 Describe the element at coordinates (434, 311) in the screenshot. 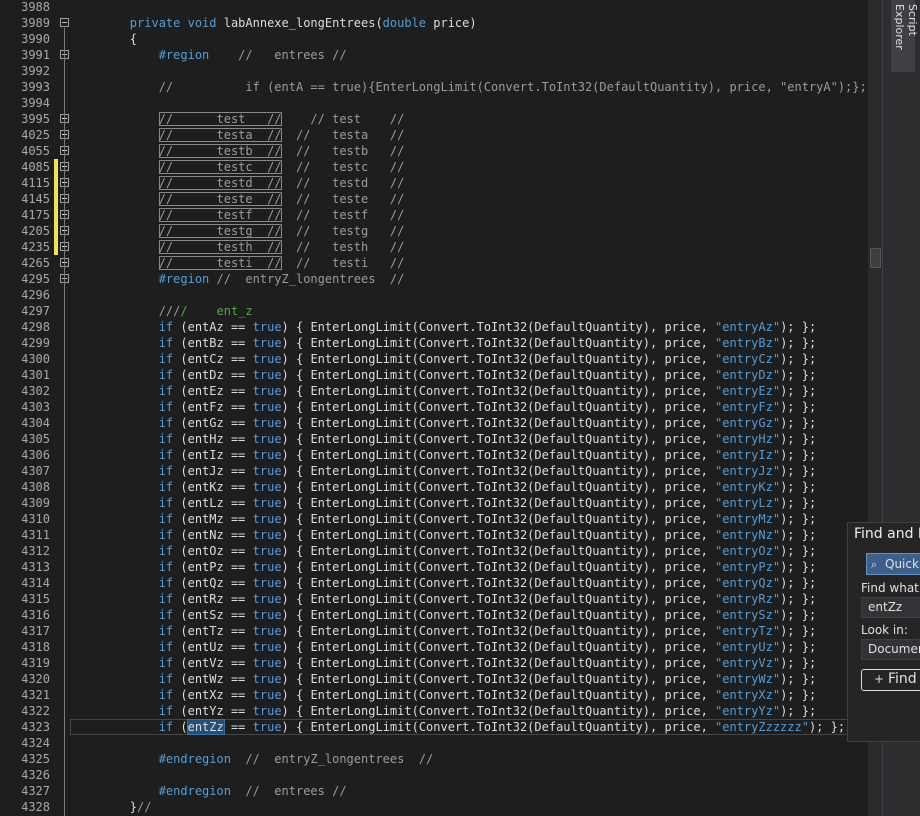

I see `code-line: 4297 //// ent_z` at that location.